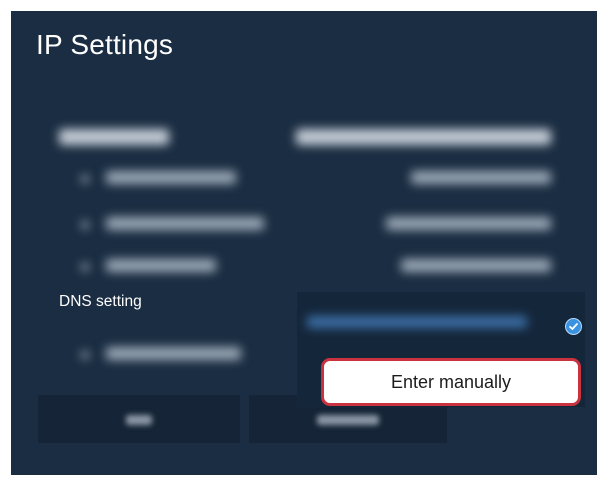 The image size is (606, 486). Describe the element at coordinates (100, 301) in the screenshot. I see `dns-setting-label: DNS setting` at that location.